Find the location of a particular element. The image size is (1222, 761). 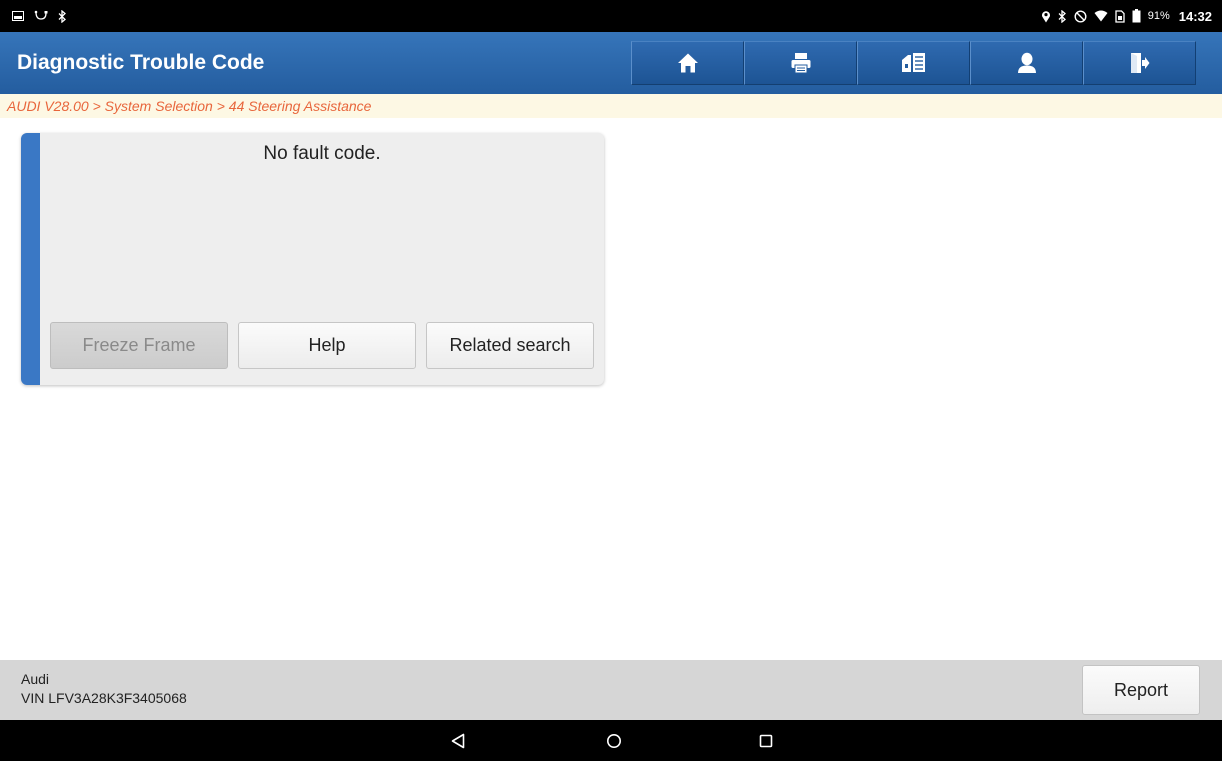

home-circle-icon is located at coordinates (614, 740).